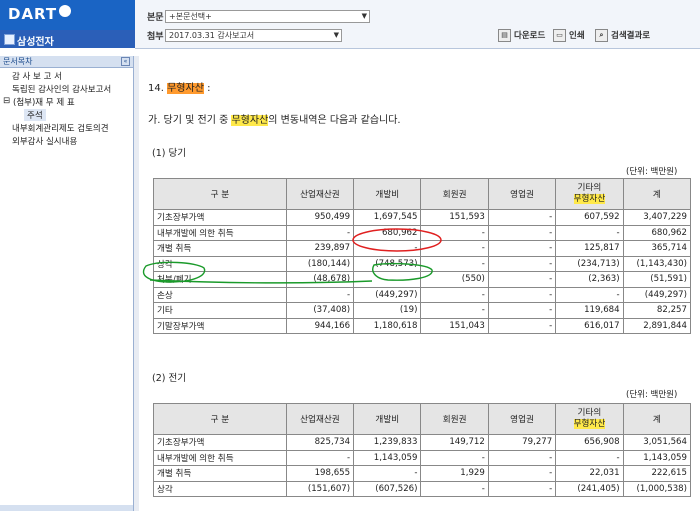 The height and width of the screenshot is (511, 700). Describe the element at coordinates (657, 248) in the screenshot. I see `table-cell: 365,714` at that location.